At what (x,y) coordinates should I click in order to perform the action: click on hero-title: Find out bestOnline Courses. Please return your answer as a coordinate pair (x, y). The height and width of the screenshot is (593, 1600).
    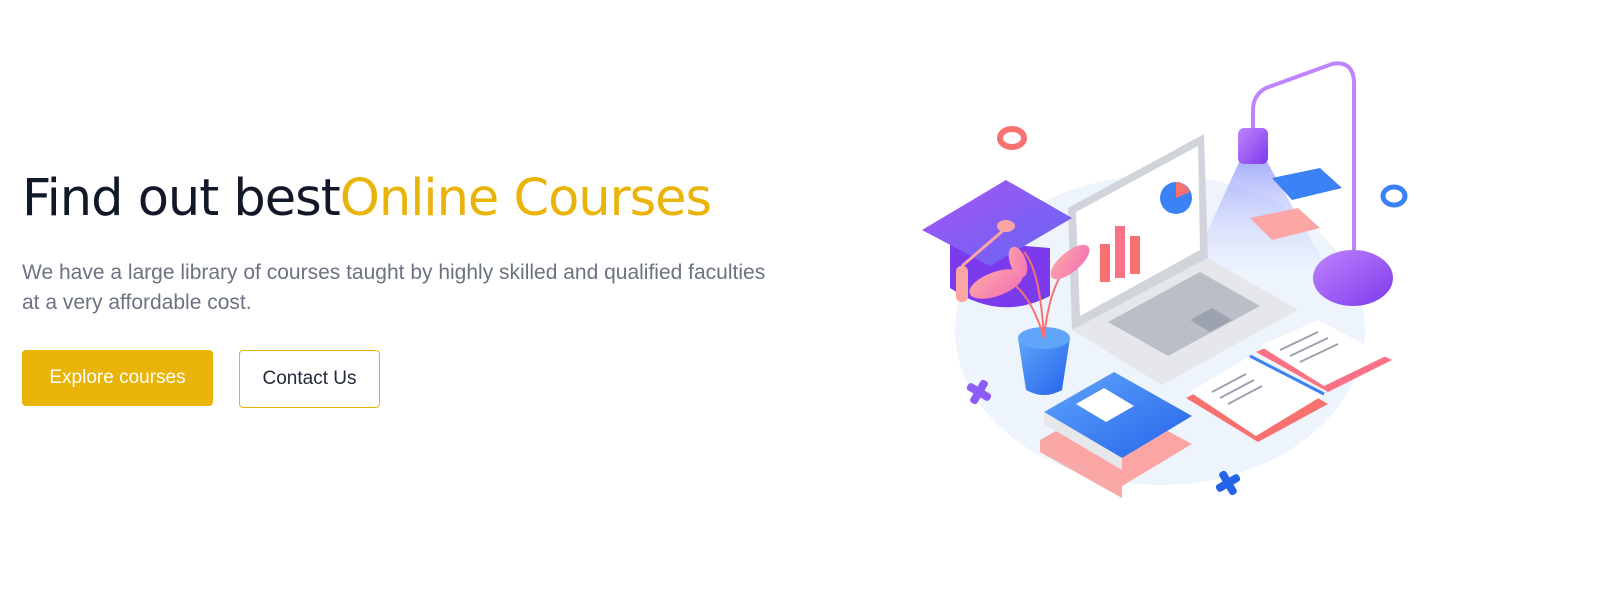
    Looking at the image, I should click on (422, 199).